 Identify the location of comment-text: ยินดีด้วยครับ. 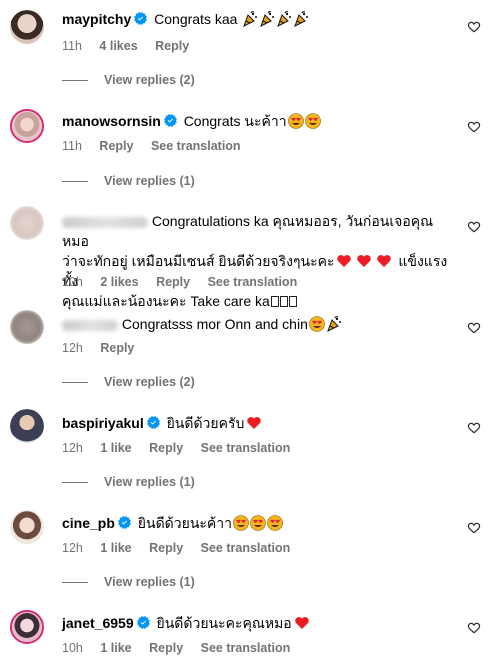
(205, 423).